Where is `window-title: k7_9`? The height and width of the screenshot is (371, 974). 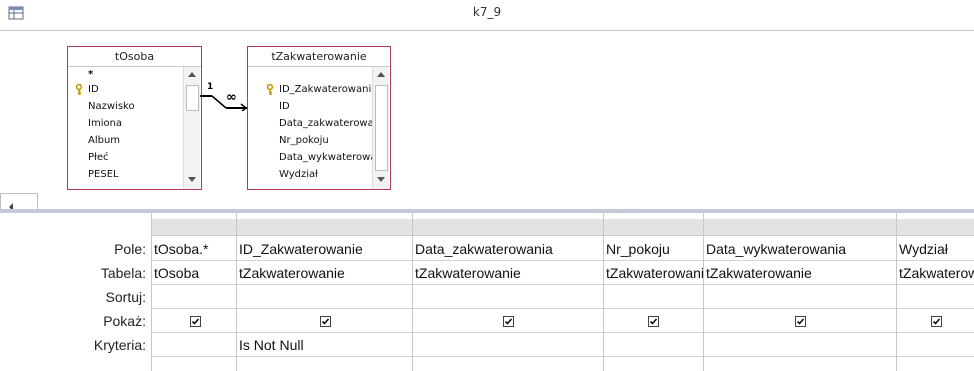 window-title: k7_9 is located at coordinates (487, 12).